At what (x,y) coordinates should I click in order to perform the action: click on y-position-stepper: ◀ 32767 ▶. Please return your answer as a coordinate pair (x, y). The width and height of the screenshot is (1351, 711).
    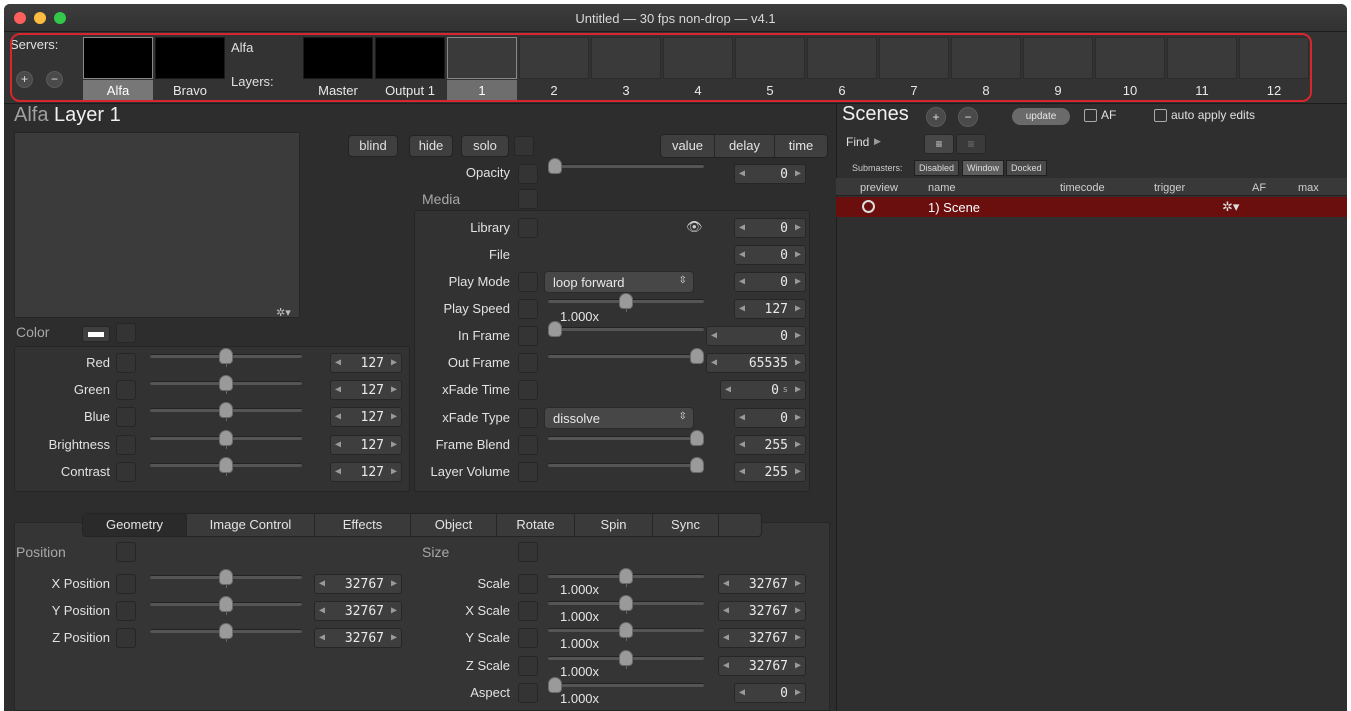
    Looking at the image, I should click on (358, 611).